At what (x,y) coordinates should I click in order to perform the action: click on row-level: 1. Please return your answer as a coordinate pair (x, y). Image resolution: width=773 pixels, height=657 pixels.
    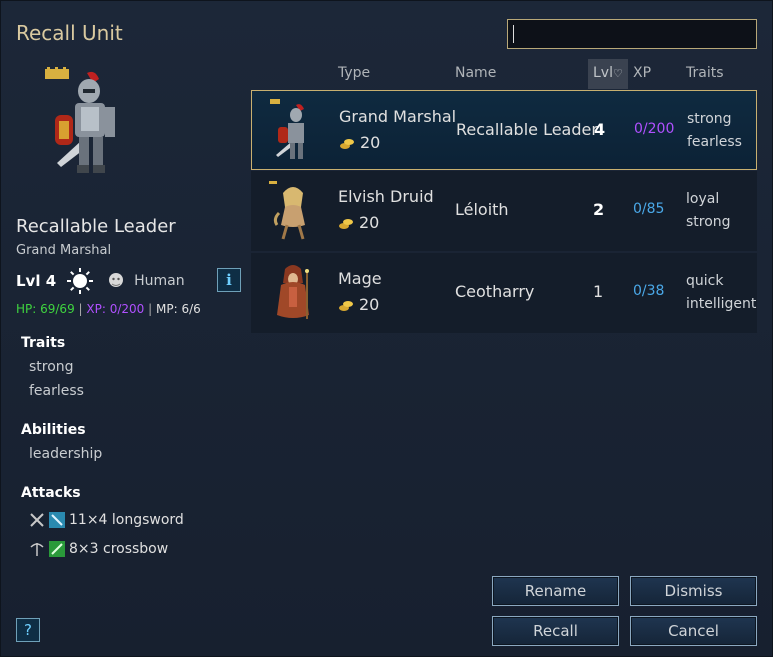
    Looking at the image, I should click on (598, 291).